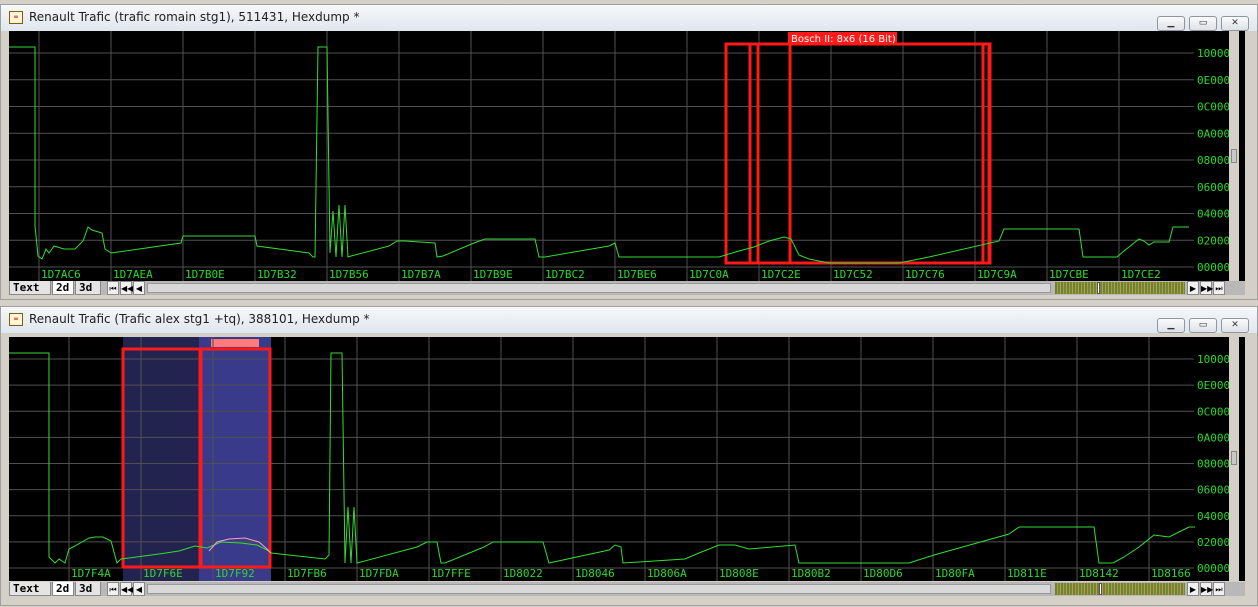  What do you see at coordinates (997, 274) in the screenshot?
I see `x-tick-label: 1D7C9A` at bounding box center [997, 274].